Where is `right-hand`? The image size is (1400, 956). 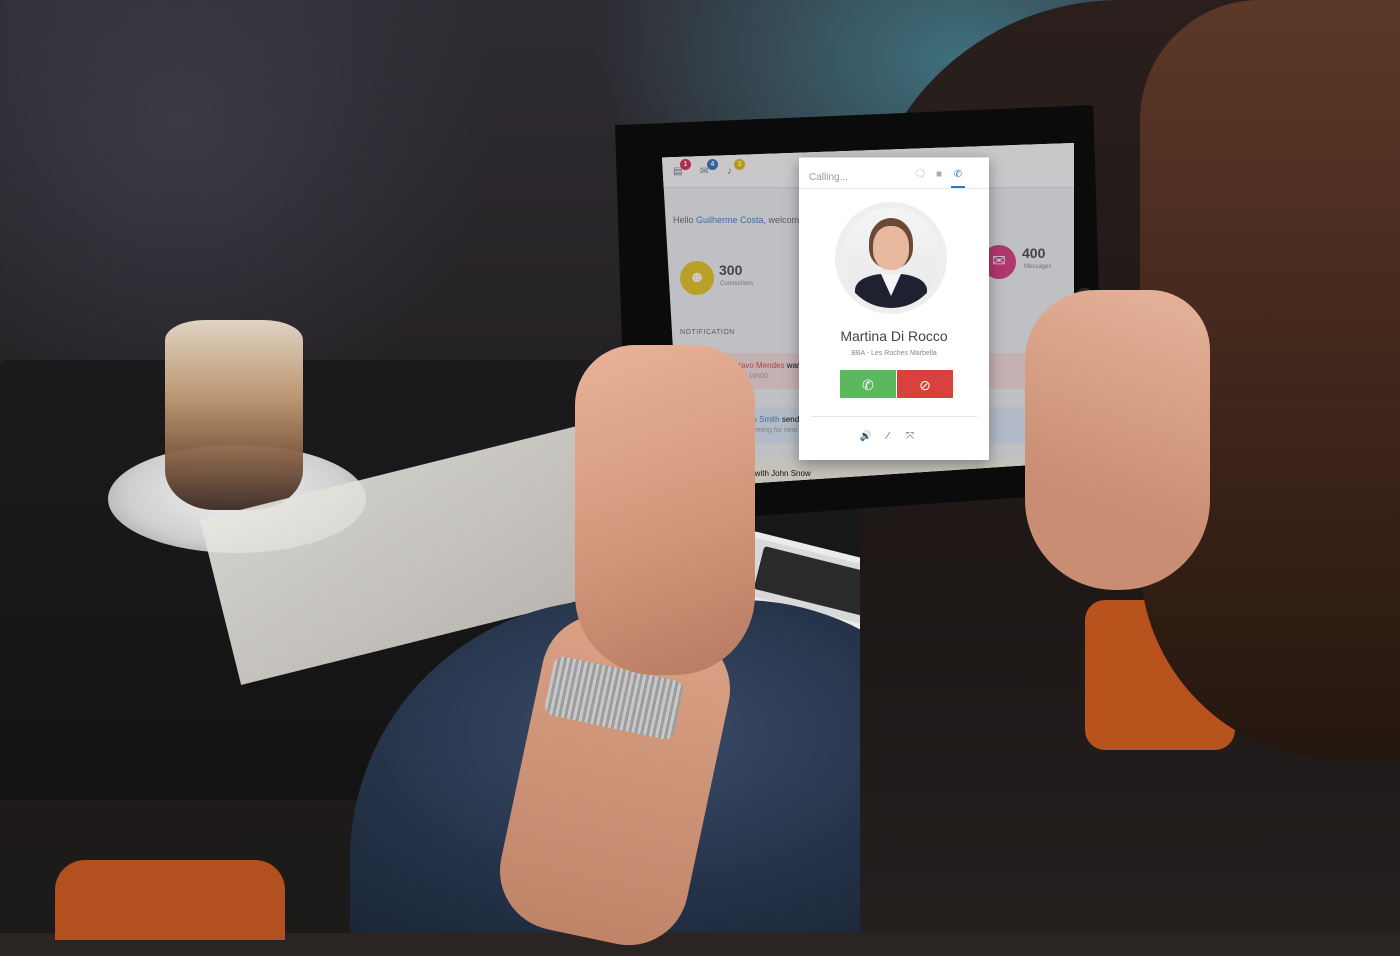
right-hand is located at coordinates (1117, 440).